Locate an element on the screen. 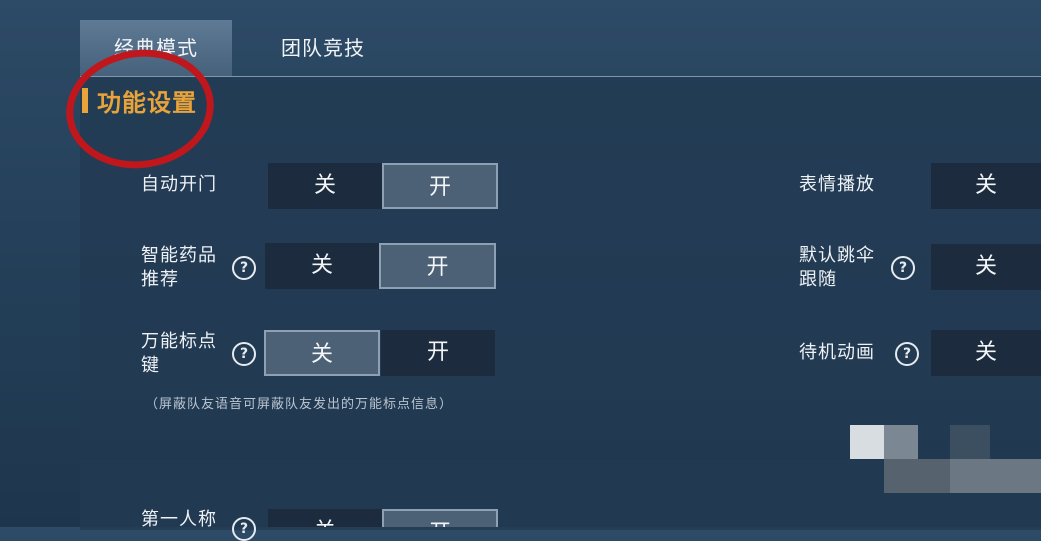  emote-play-off-button: 关 is located at coordinates (986, 186).